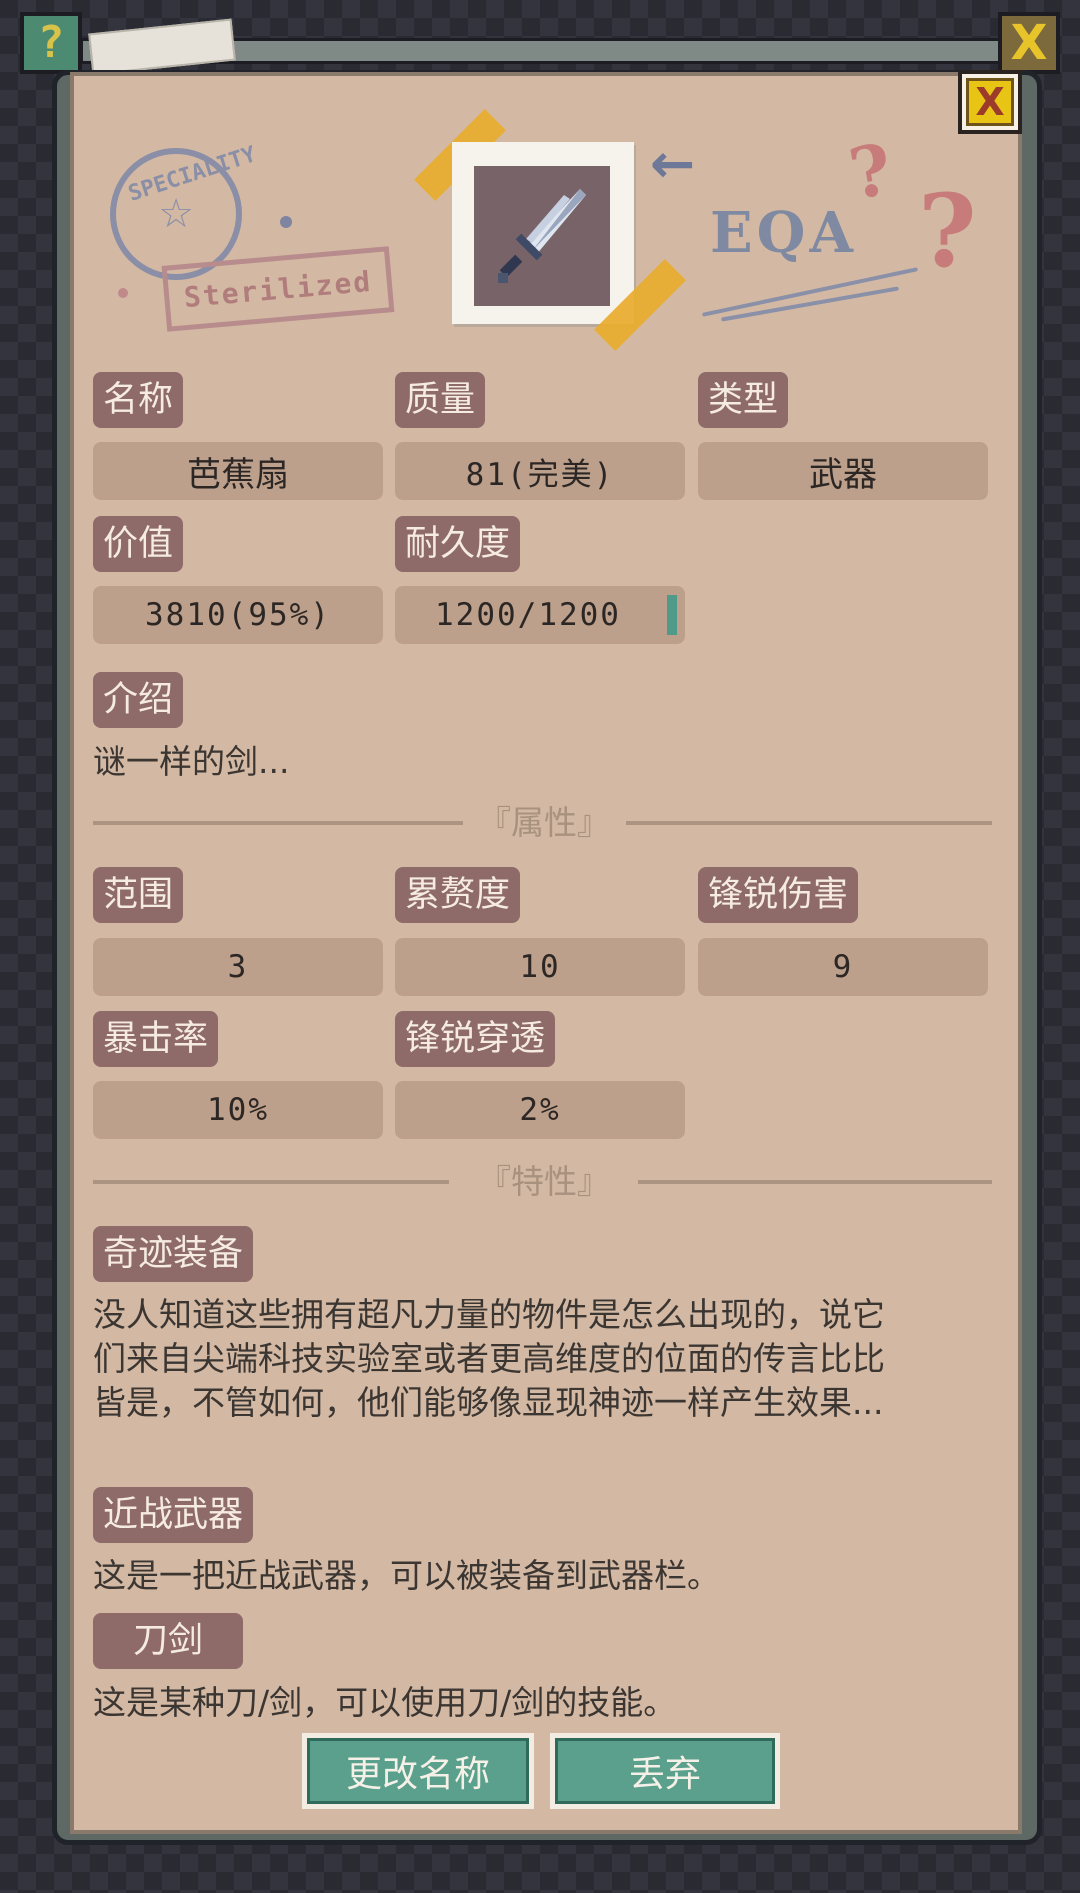 This screenshot has width=1080, height=1893. What do you see at coordinates (168, 1641) in the screenshot?
I see `blade-label: 刀剑` at bounding box center [168, 1641].